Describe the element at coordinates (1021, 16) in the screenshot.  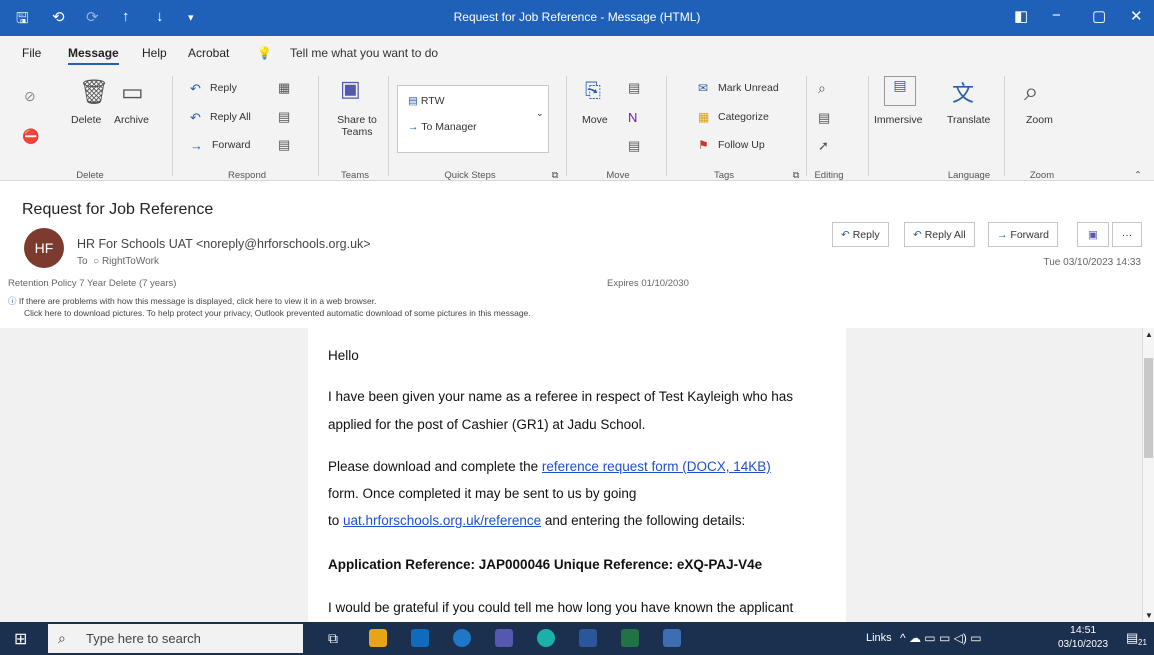
I see `ribbon-display-options-icon: ◧` at that location.